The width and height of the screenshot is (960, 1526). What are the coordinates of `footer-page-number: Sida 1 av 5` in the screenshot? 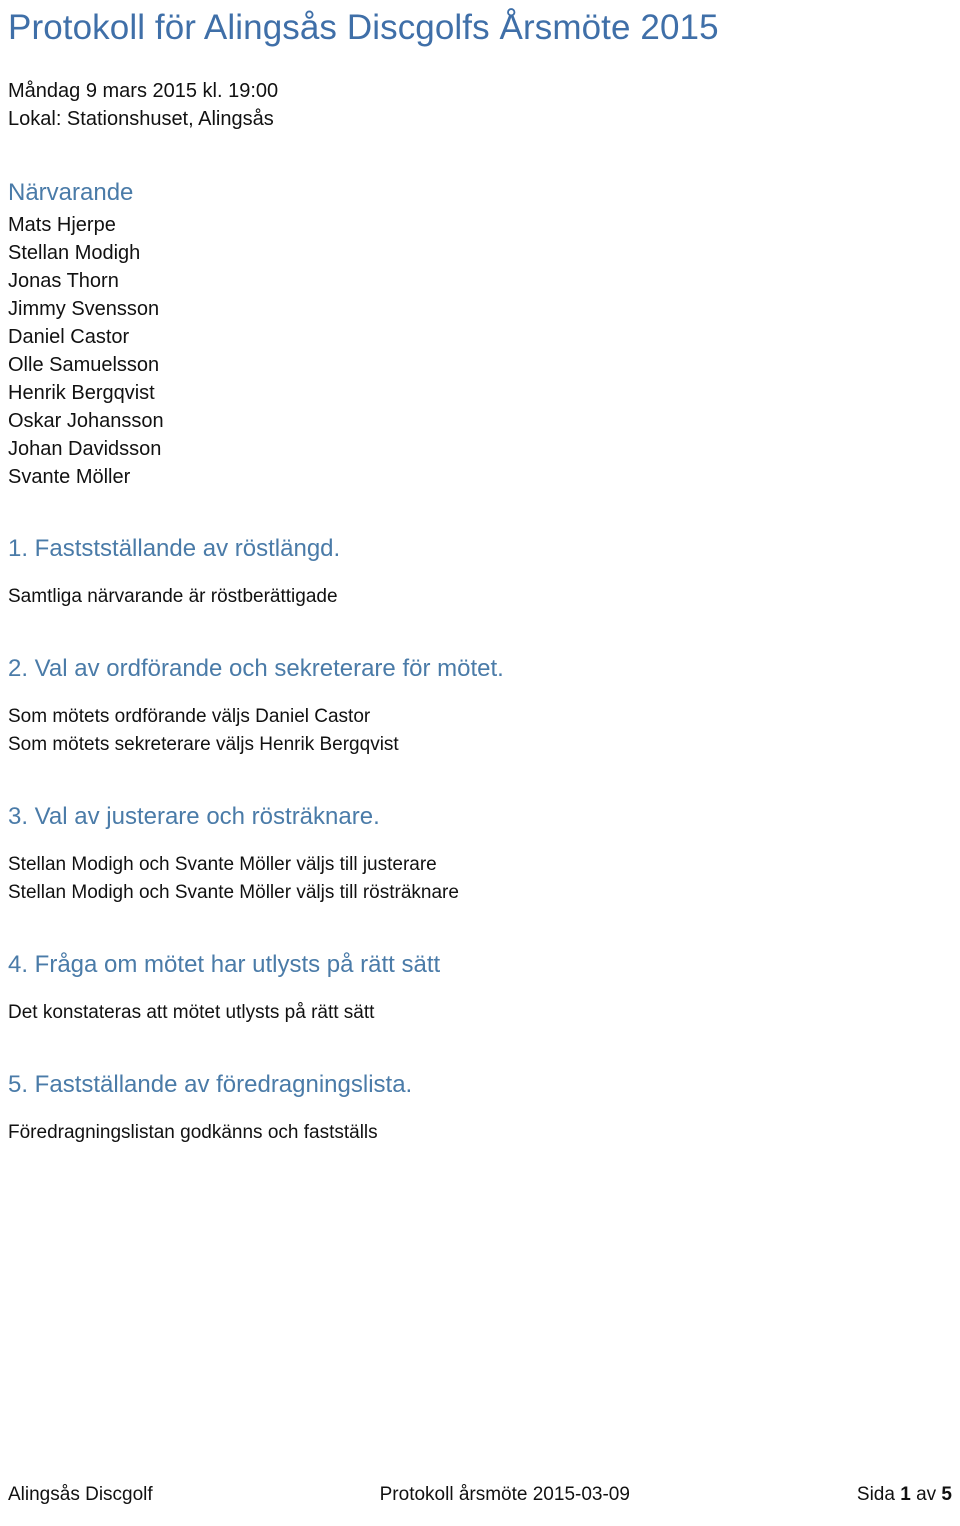 It's located at (904, 1495).